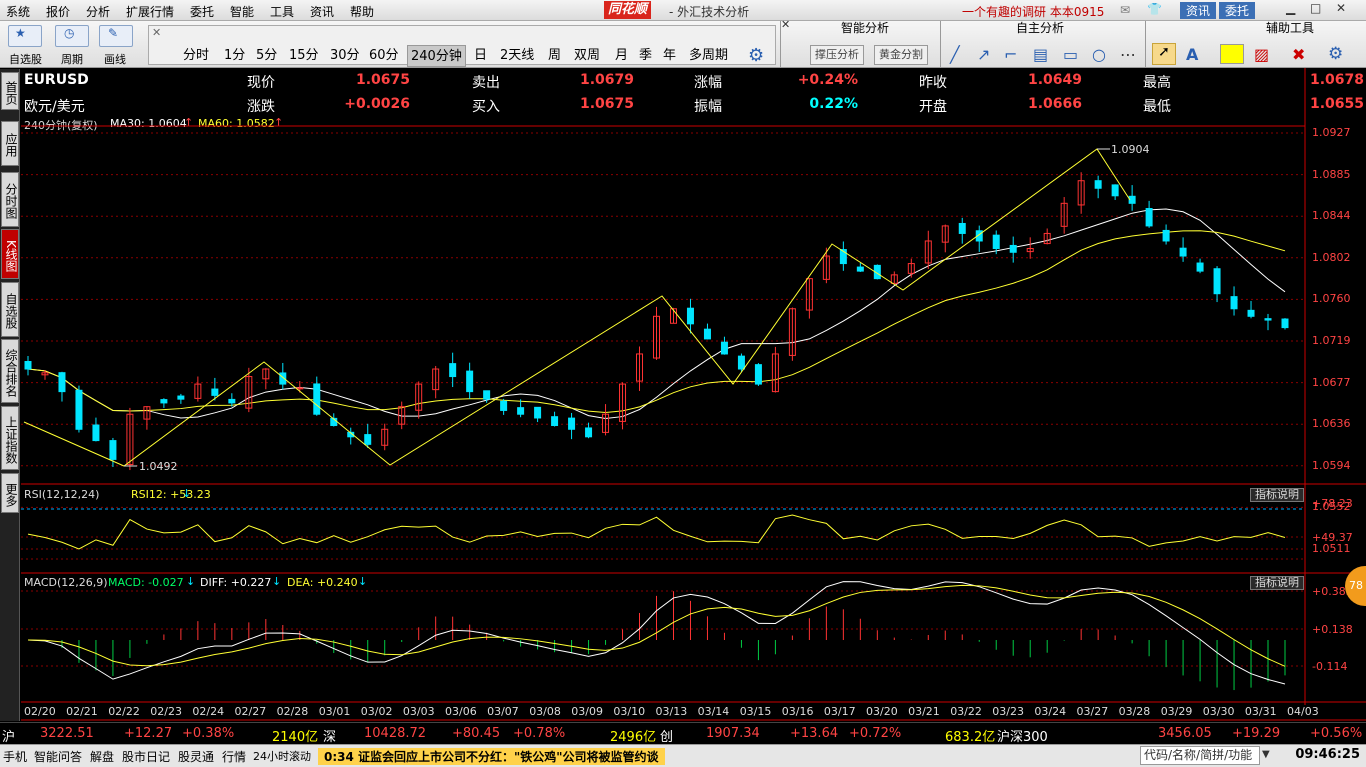 The height and width of the screenshot is (767, 1366). What do you see at coordinates (282, 756) in the screenshot?
I see `bottom-24h: 24小时滚动` at bounding box center [282, 756].